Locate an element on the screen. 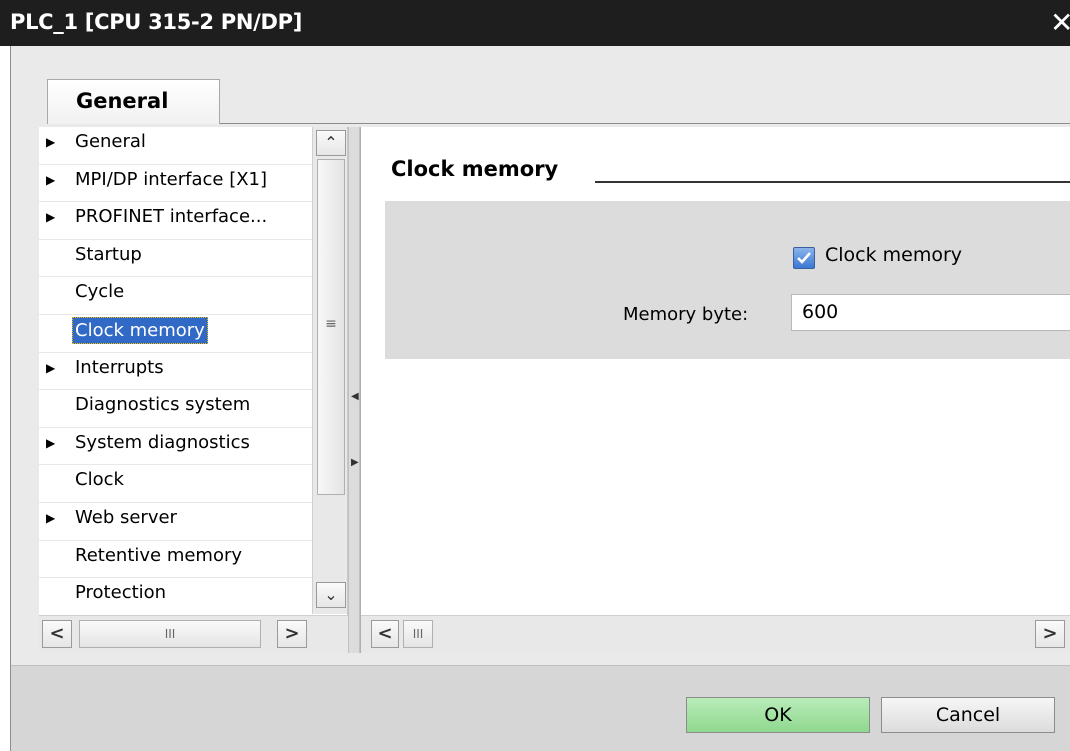 The width and height of the screenshot is (1070, 751). nav-item-label: Clock is located at coordinates (99, 480).